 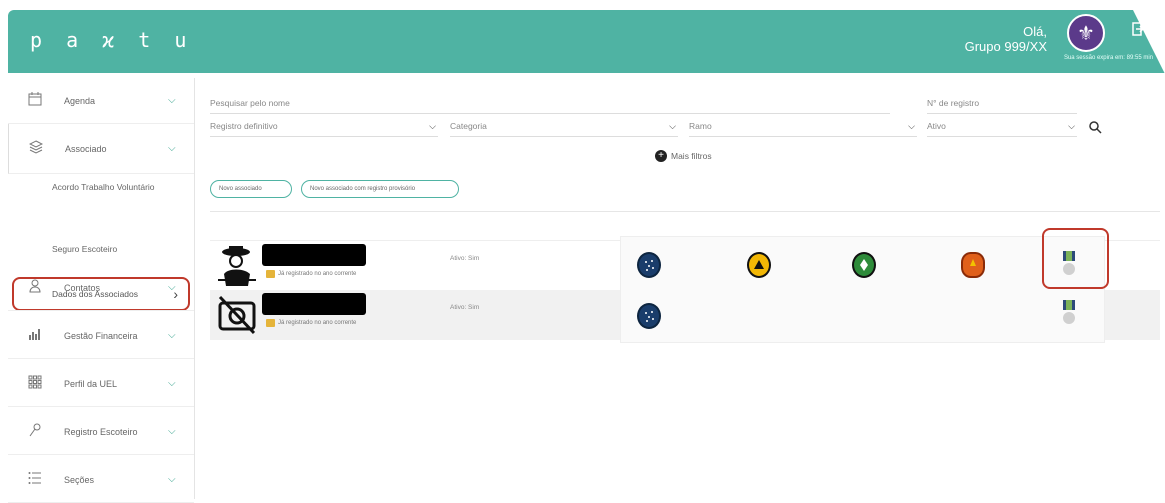 I want to click on senior-badge-icon, so click(x=973, y=265).